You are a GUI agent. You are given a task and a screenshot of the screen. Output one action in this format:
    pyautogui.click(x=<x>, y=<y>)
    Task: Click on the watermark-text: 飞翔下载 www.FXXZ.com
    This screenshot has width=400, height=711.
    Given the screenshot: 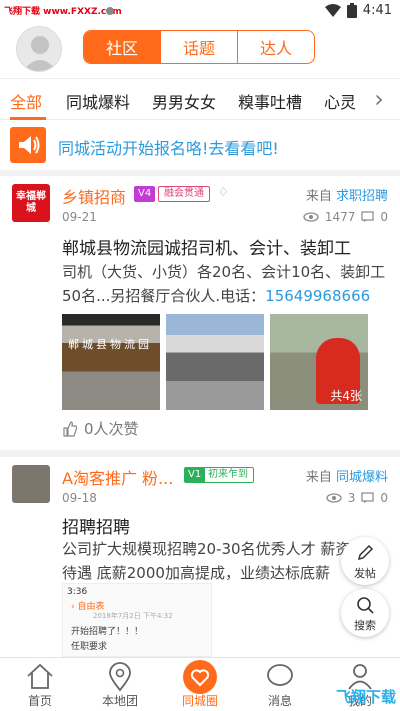 What is the action you would take?
    pyautogui.click(x=63, y=12)
    